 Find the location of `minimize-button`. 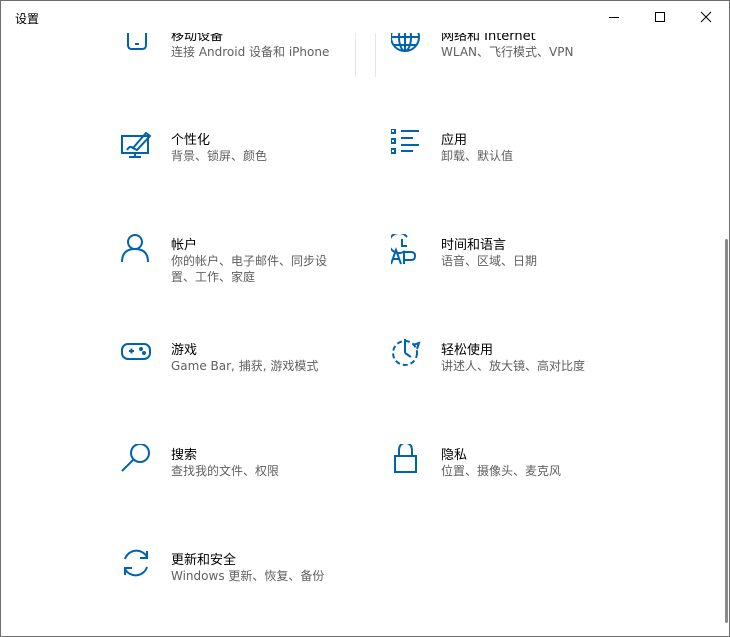

minimize-button is located at coordinates (614, 17).